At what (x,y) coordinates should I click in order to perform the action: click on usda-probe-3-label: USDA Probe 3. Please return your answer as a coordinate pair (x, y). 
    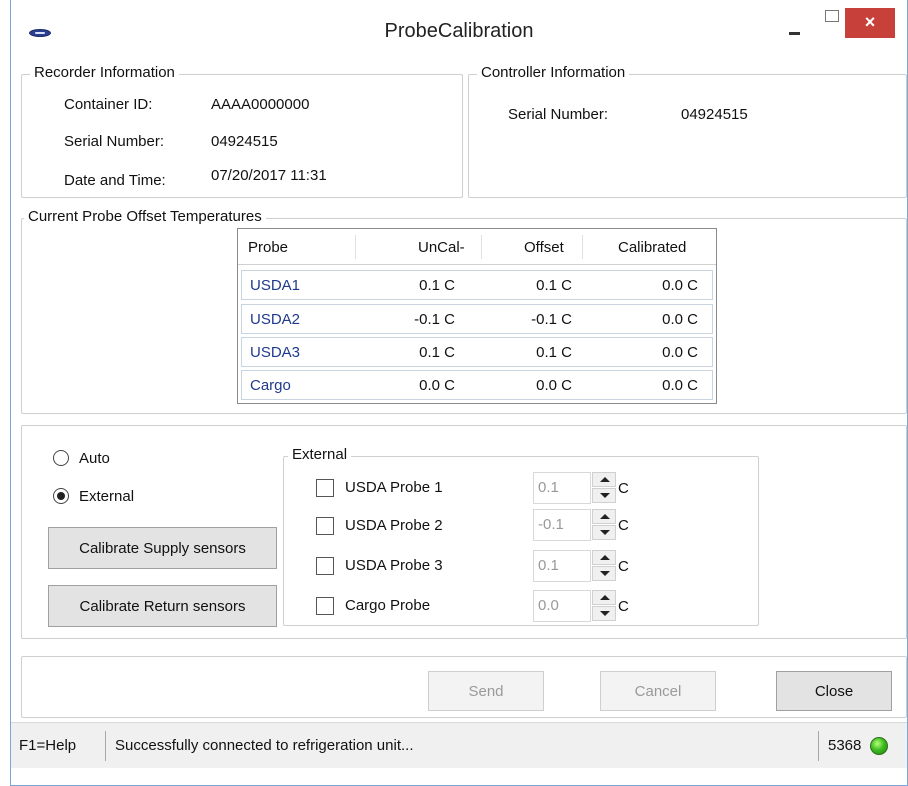
    Looking at the image, I should click on (394, 565).